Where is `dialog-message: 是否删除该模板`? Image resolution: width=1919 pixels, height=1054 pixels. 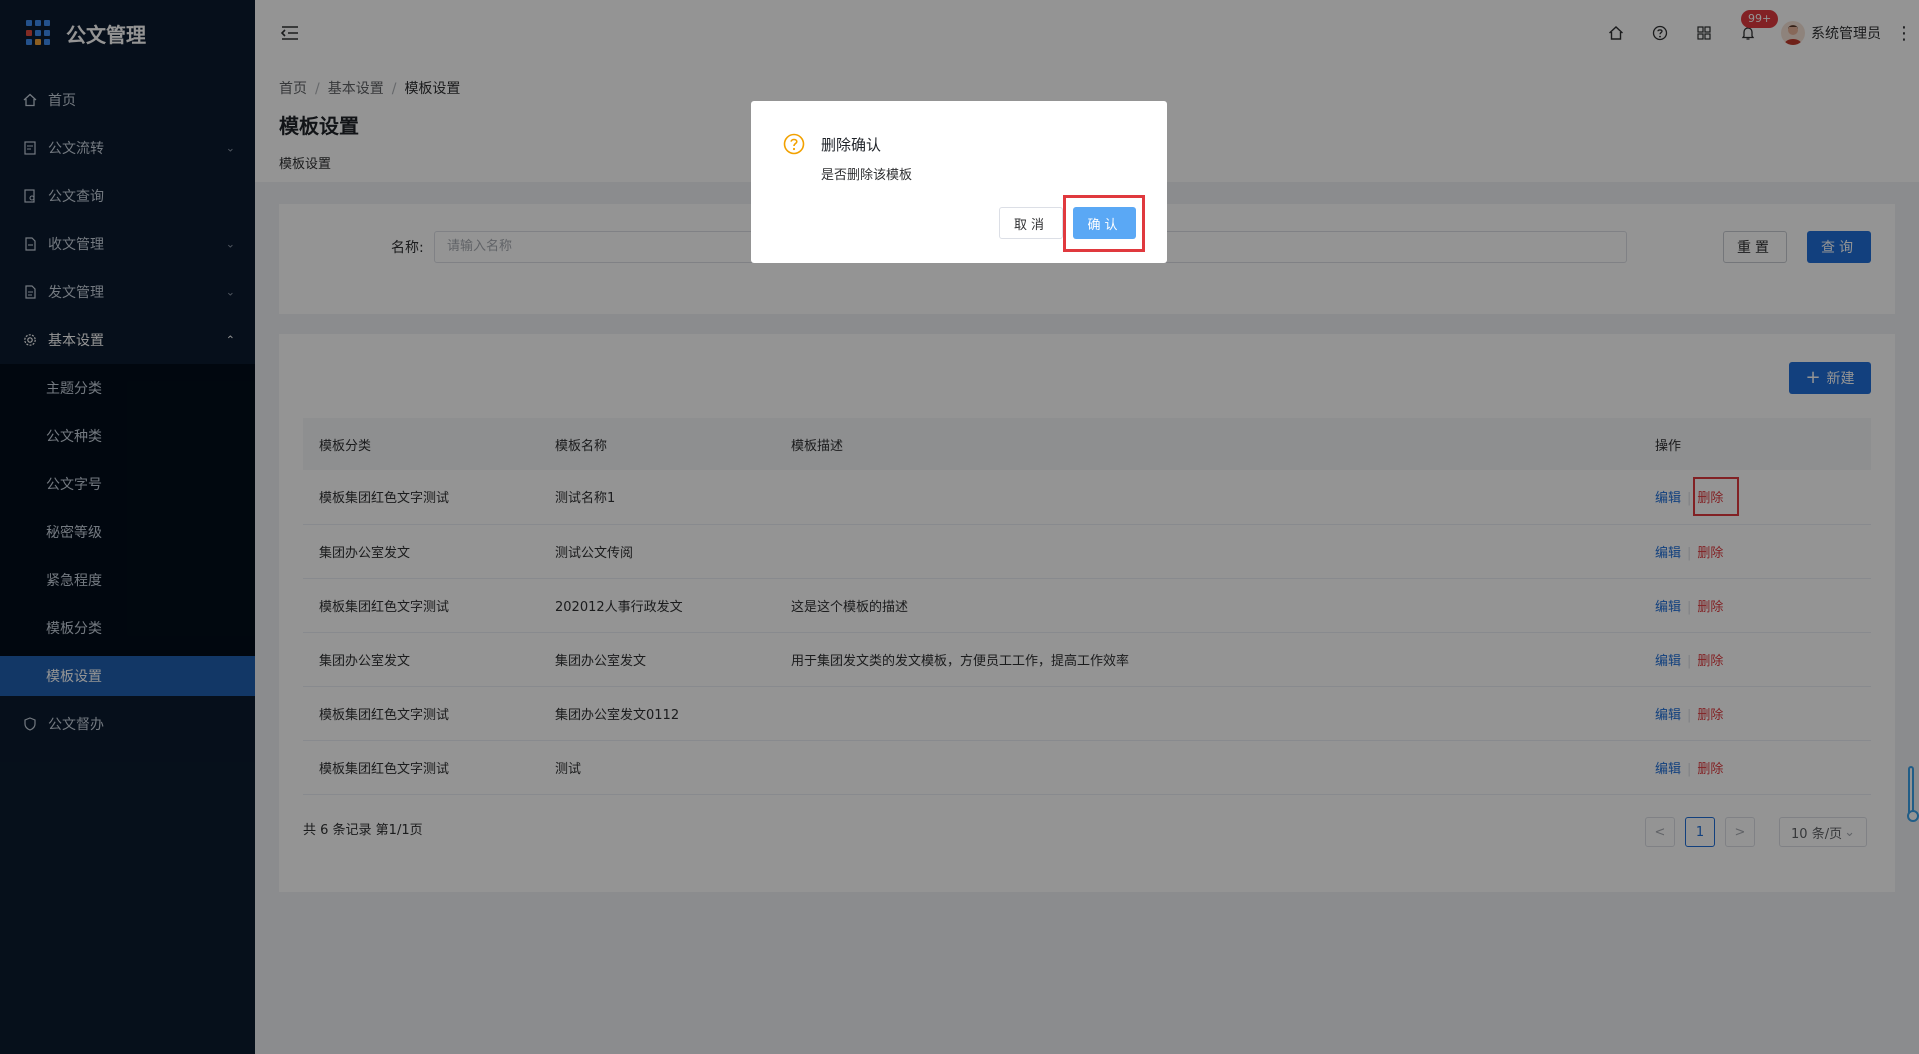 dialog-message: 是否删除该模板 is located at coordinates (867, 175).